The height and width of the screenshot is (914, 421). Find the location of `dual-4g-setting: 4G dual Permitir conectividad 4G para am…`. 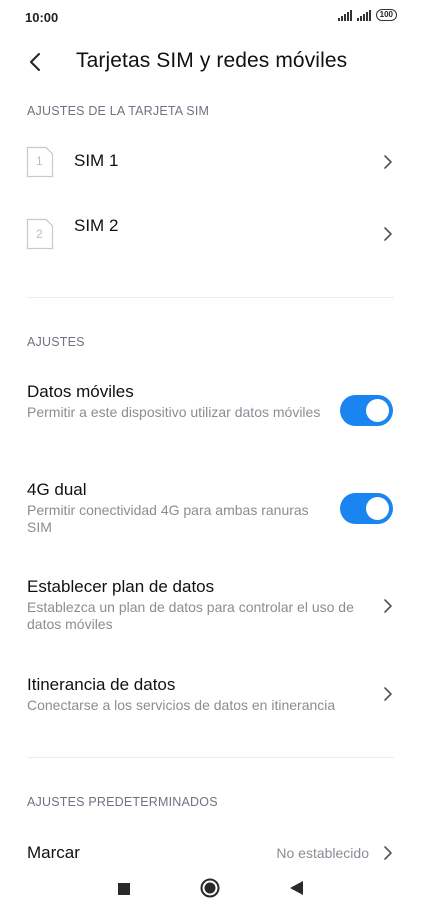

dual-4g-setting: 4G dual Permitir conectividad 4G para am… is located at coordinates (210, 510).